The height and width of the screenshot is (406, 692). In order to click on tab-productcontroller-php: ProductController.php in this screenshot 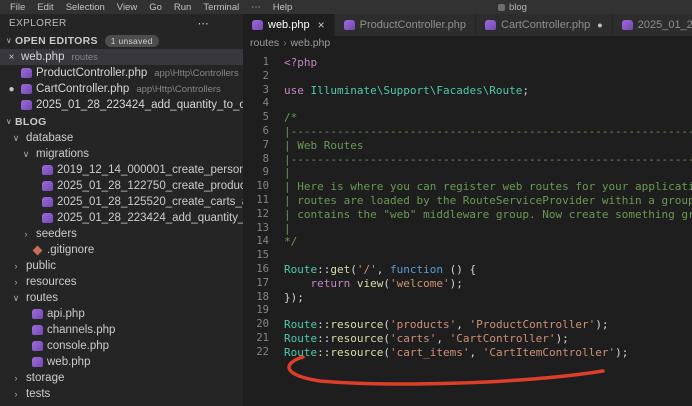, I will do `click(405, 25)`.